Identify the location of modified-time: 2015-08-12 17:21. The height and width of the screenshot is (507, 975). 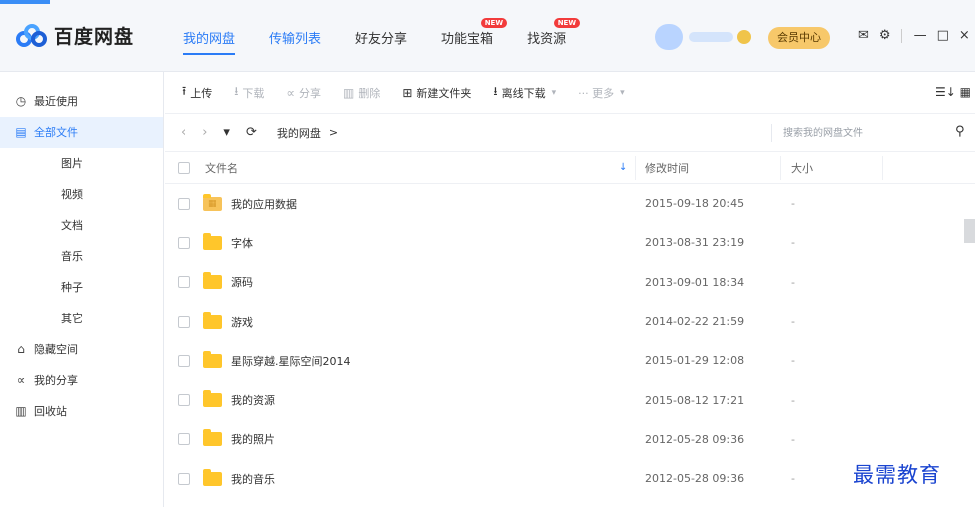
(695, 400).